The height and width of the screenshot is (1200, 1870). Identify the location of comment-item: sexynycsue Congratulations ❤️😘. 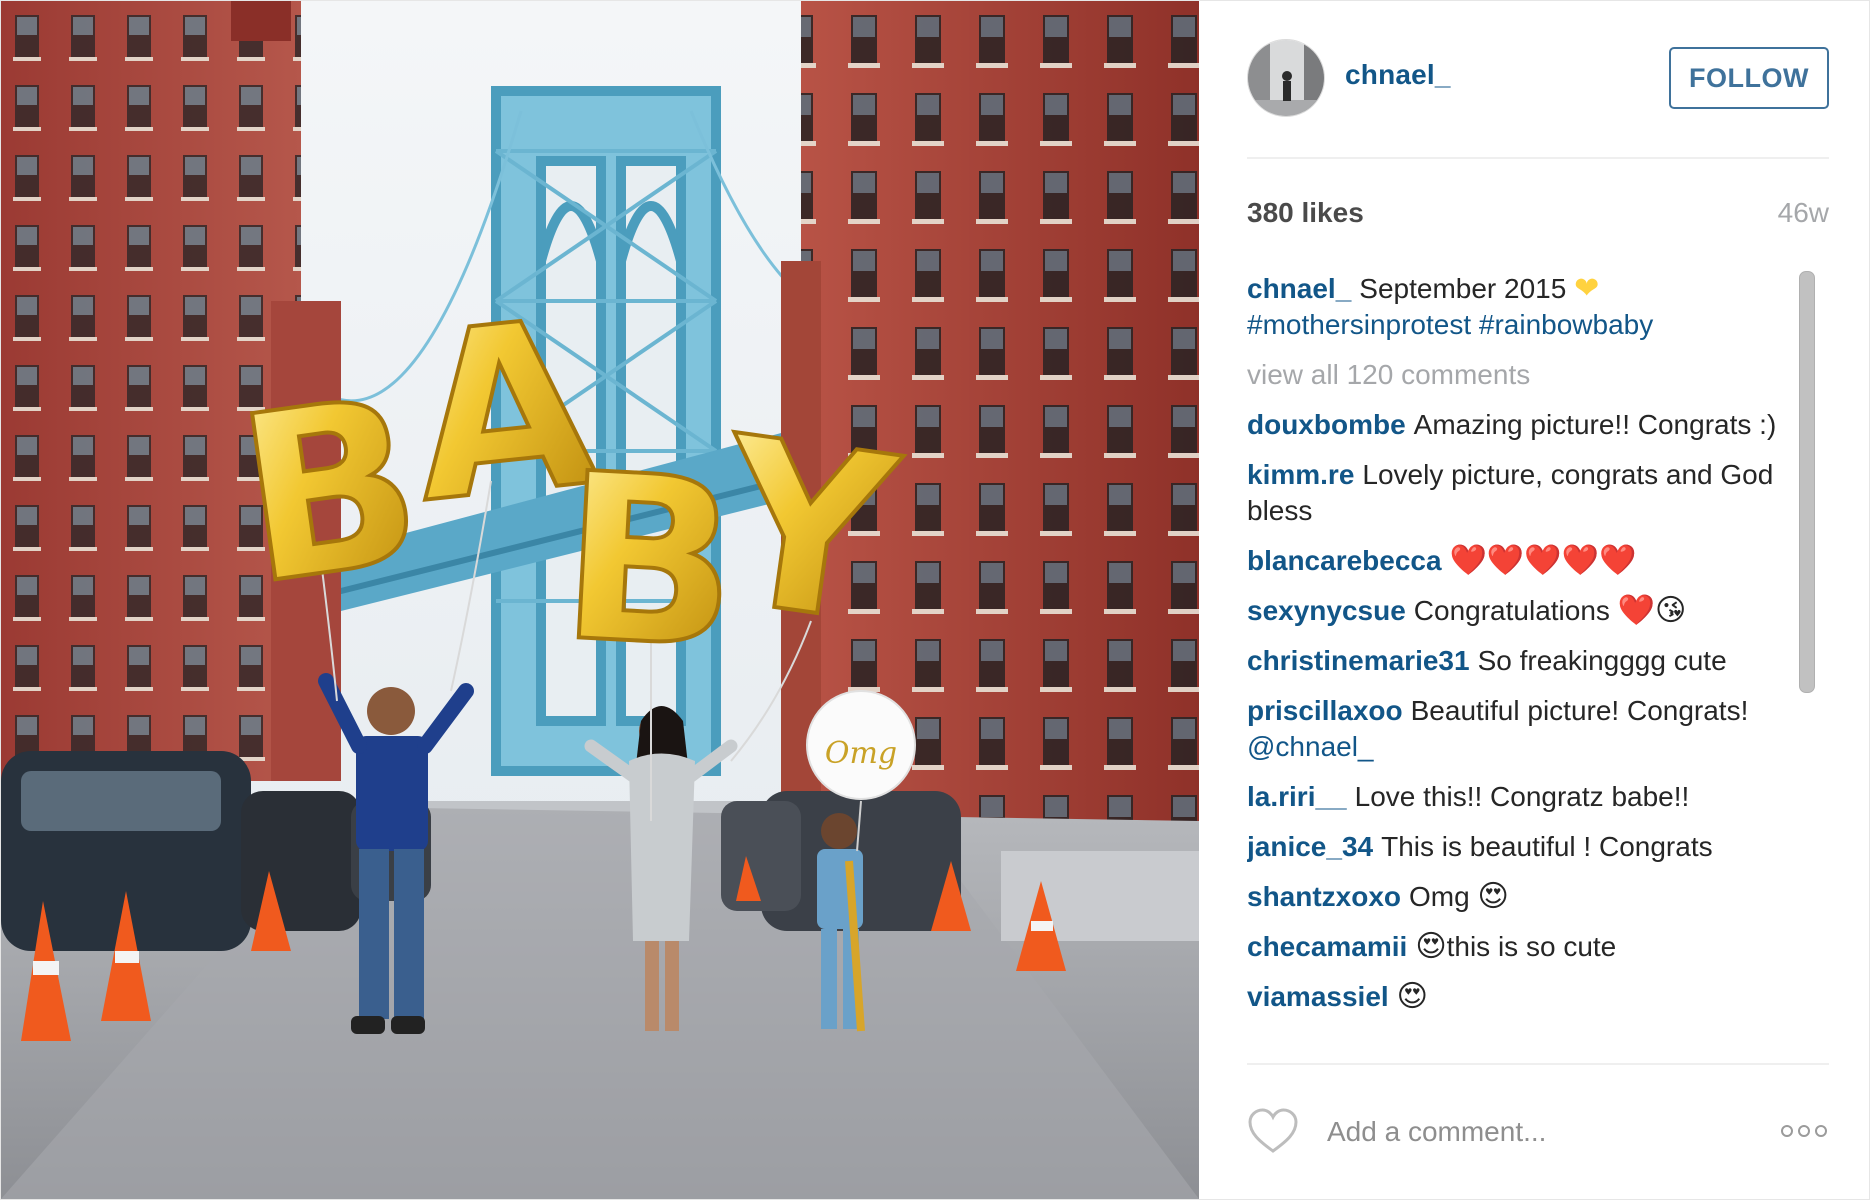
(1517, 611).